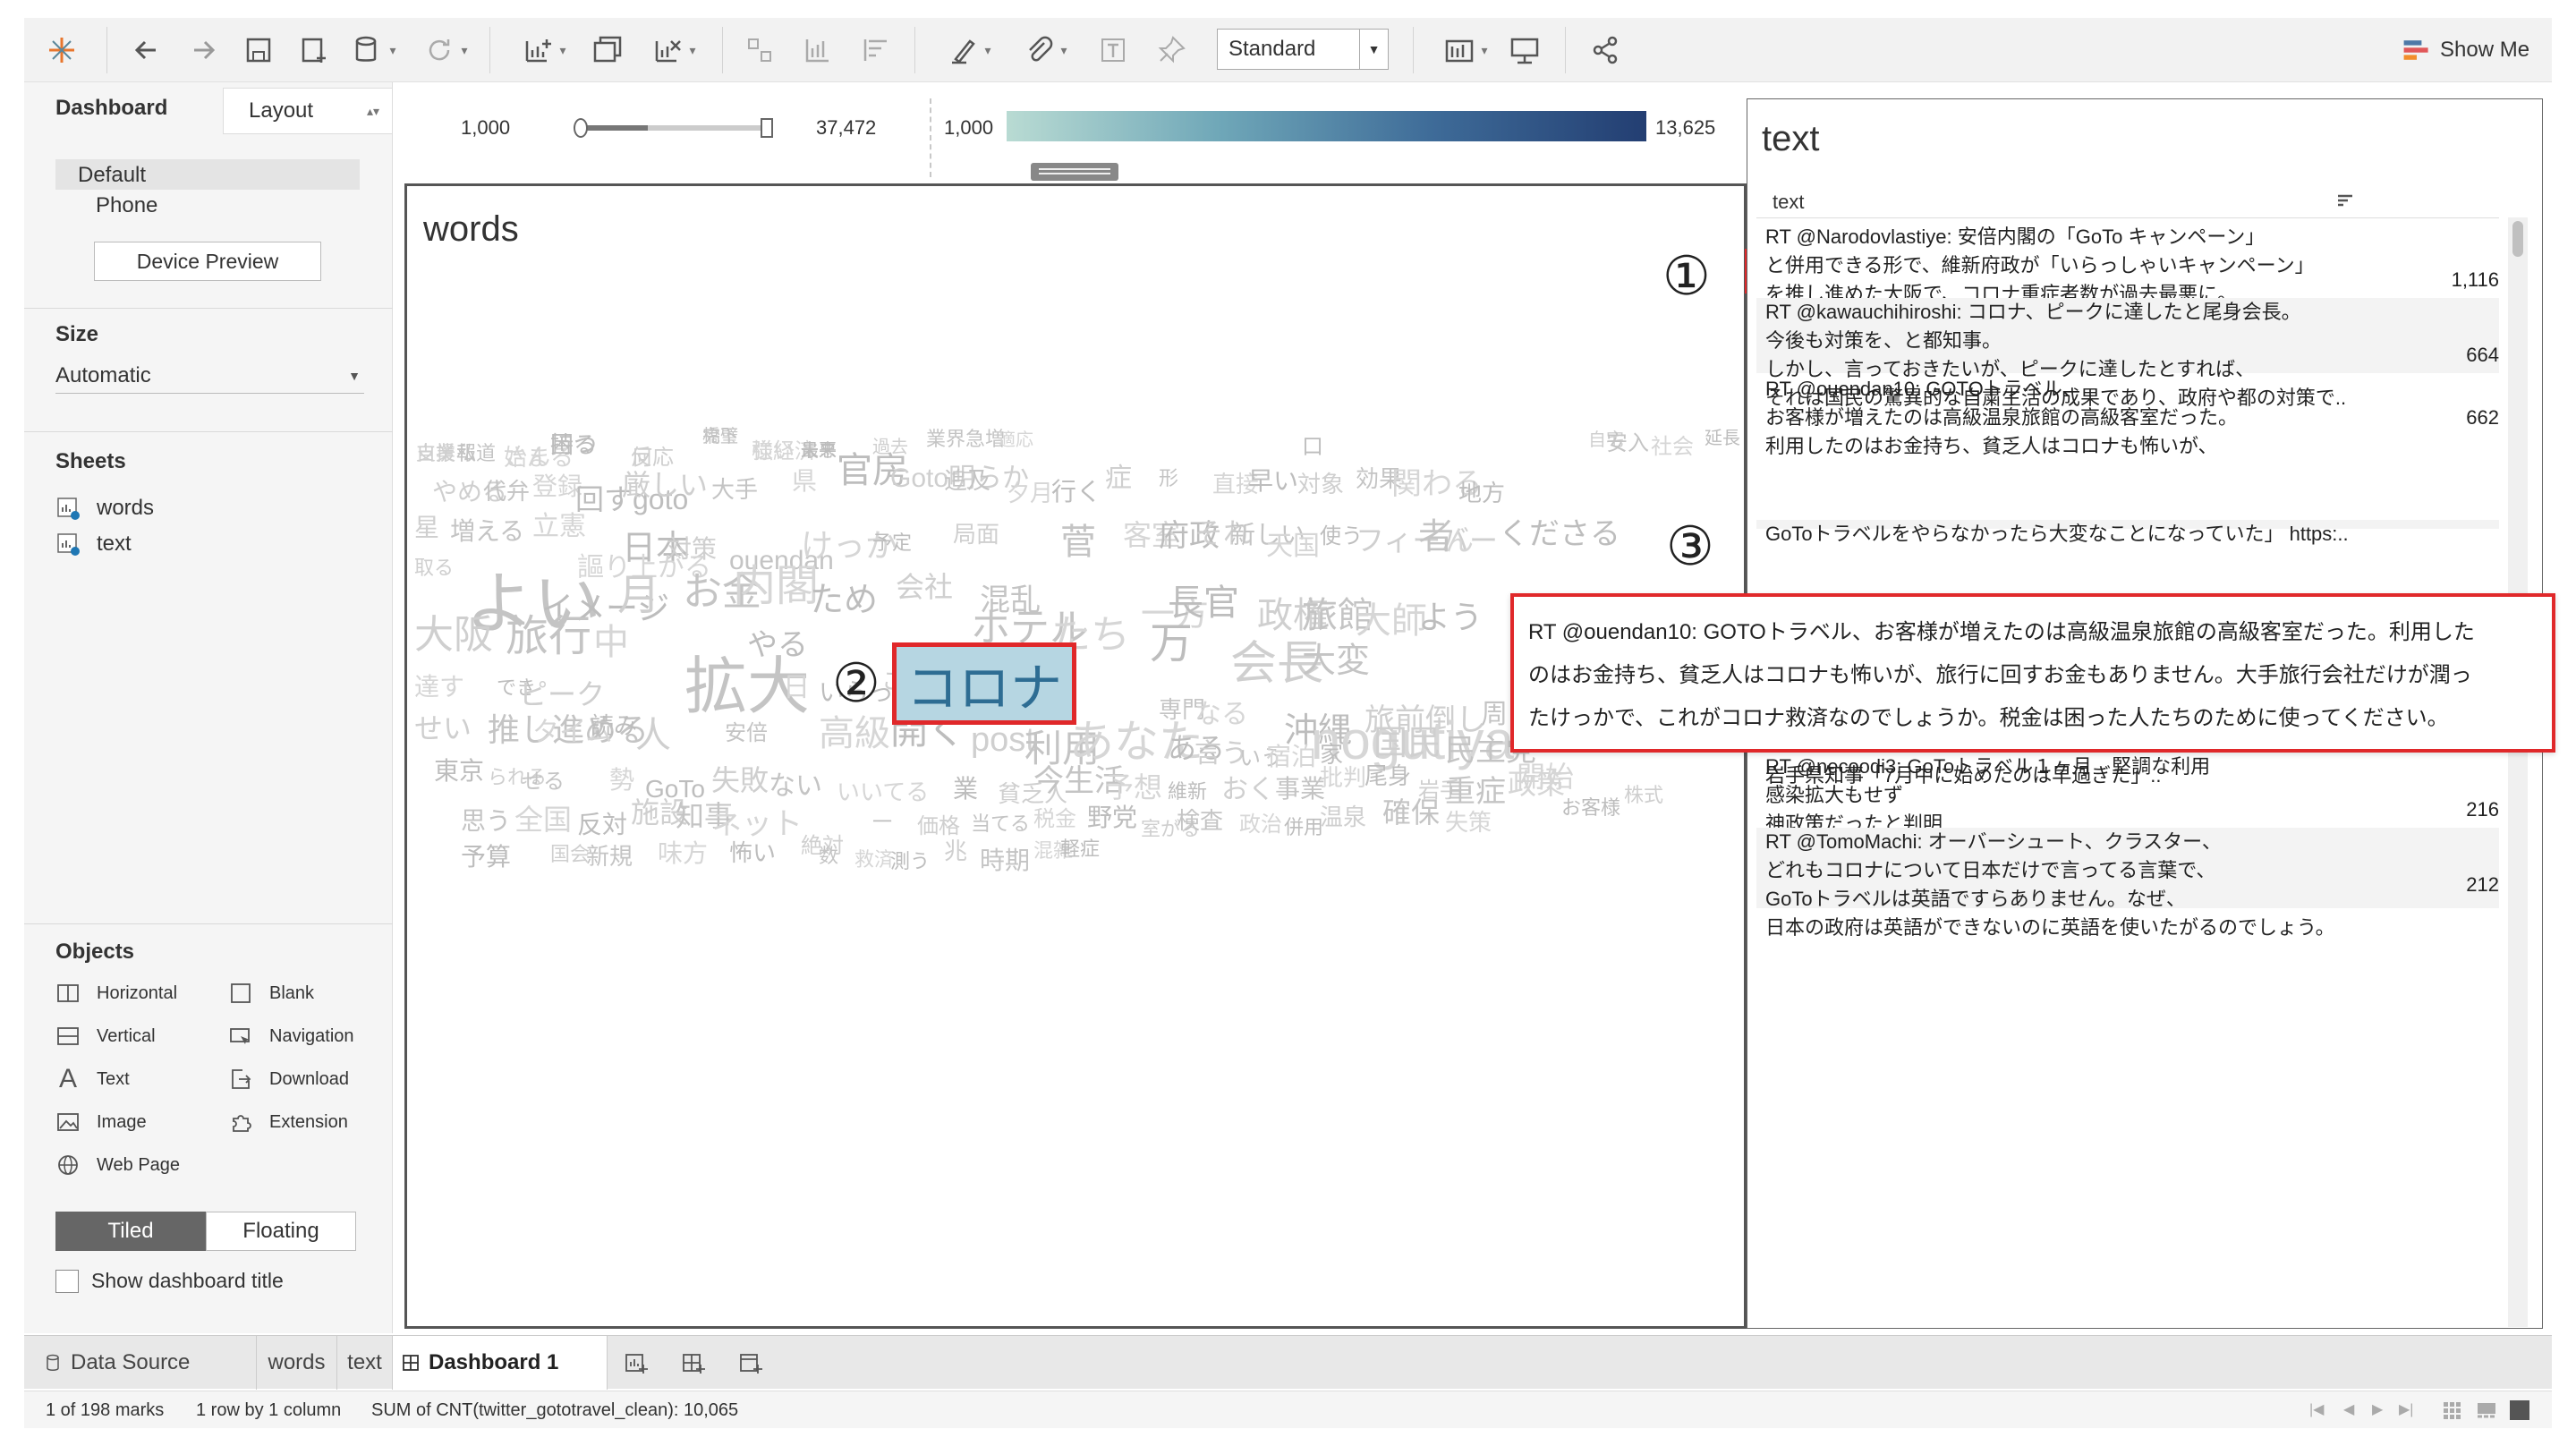 This screenshot has height=1429, width=2576. Describe the element at coordinates (581, 128) in the screenshot. I see `size-slider-left-handle` at that location.